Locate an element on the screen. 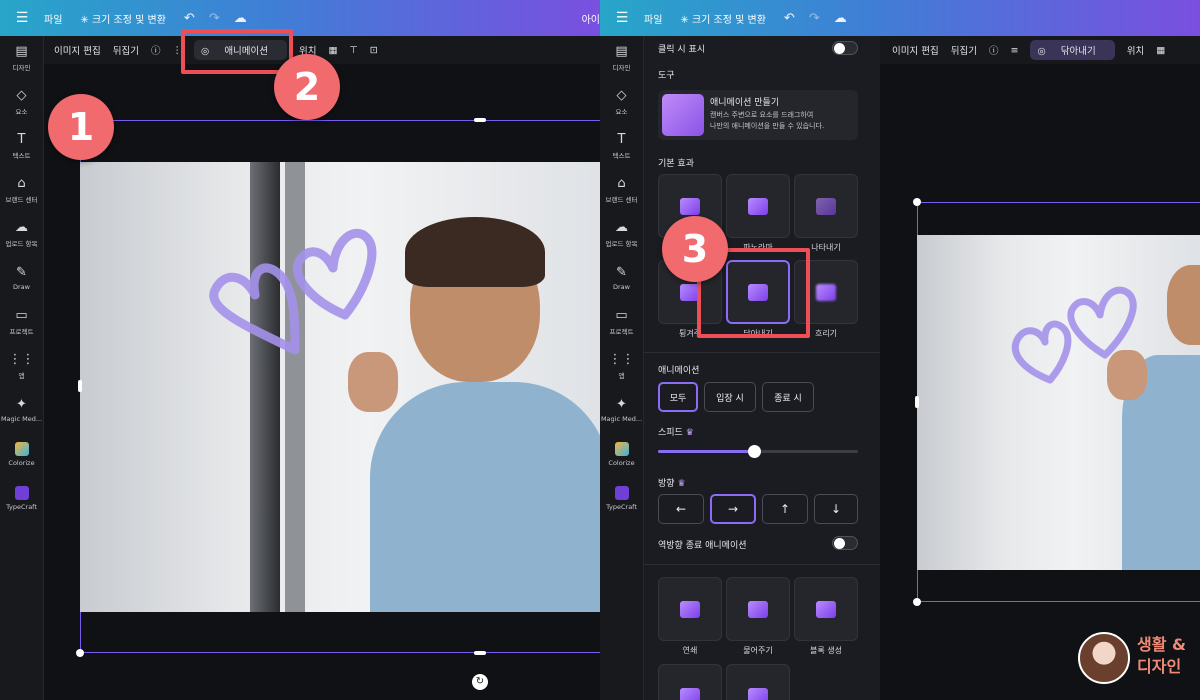 This screenshot has height=700, width=1200. lock-icon: ⊡ is located at coordinates (374, 50).